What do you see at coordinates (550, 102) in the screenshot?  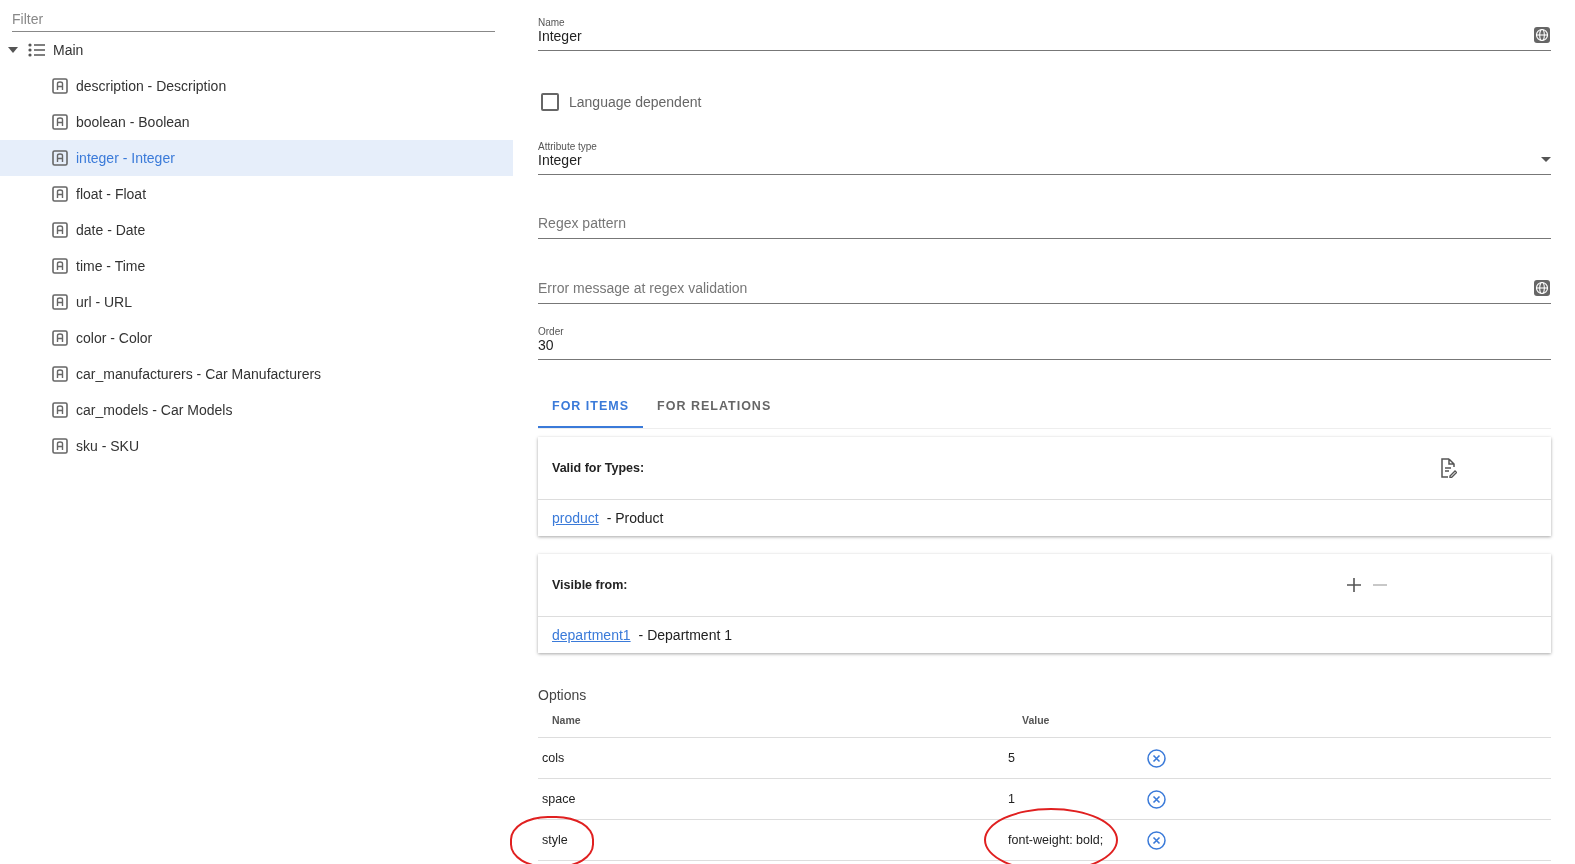 I see `checkbox` at bounding box center [550, 102].